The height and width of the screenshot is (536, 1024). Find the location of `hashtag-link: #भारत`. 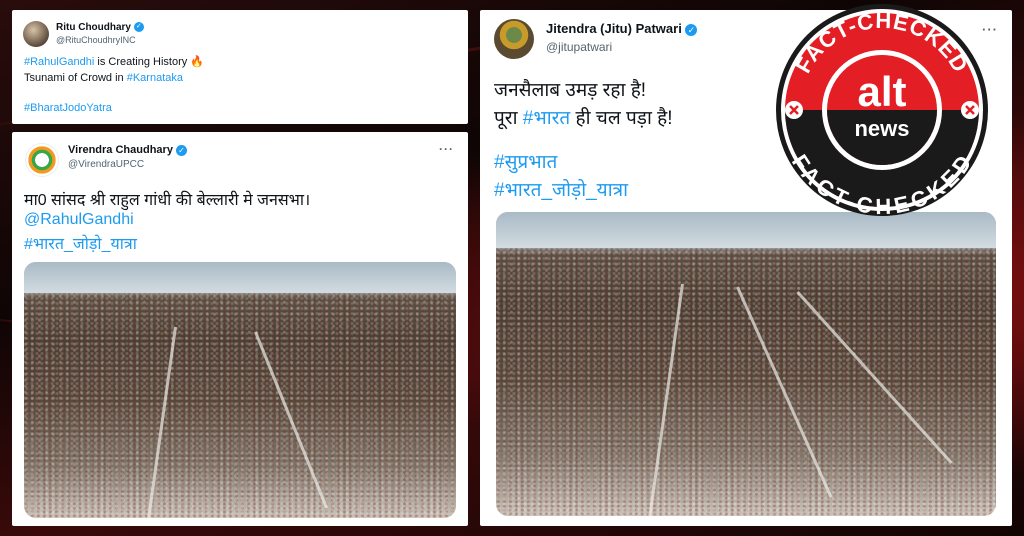

hashtag-link: #भारत is located at coordinates (546, 118).